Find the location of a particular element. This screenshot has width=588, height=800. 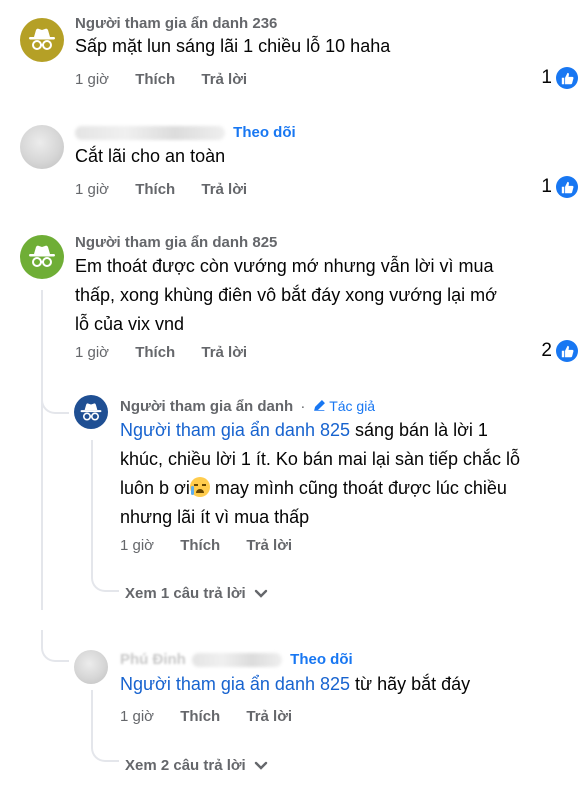

thread-line-reply is located at coordinates (92, 505).